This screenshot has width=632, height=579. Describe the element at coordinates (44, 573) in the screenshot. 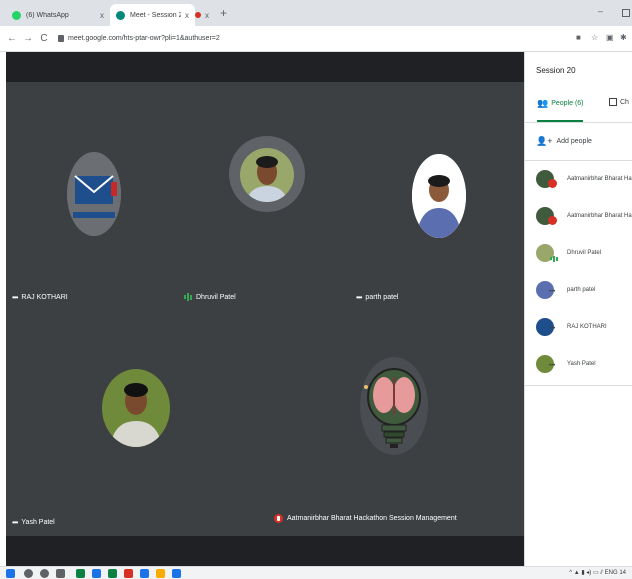

I see `cortana-icon` at that location.